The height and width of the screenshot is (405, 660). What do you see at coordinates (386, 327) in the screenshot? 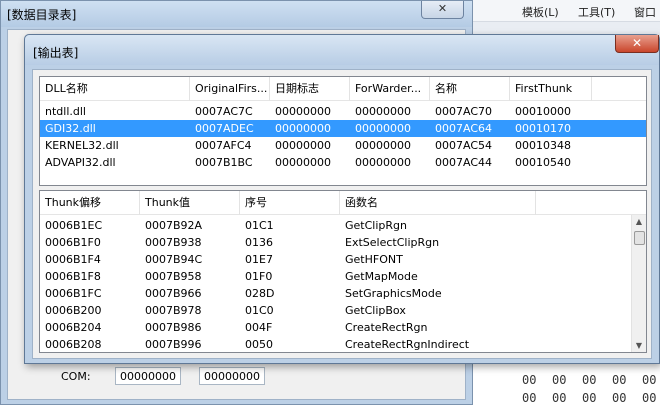
I see `function-name-cell: CreateRectRgn` at bounding box center [386, 327].